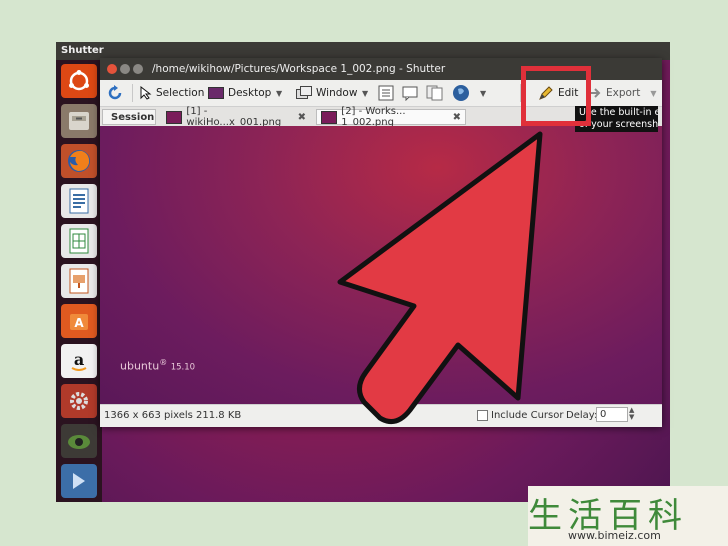 The image size is (728, 546). Describe the element at coordinates (628, 516) in the screenshot. I see `watermark: 生活百科 www.bimeiz.com` at that location.